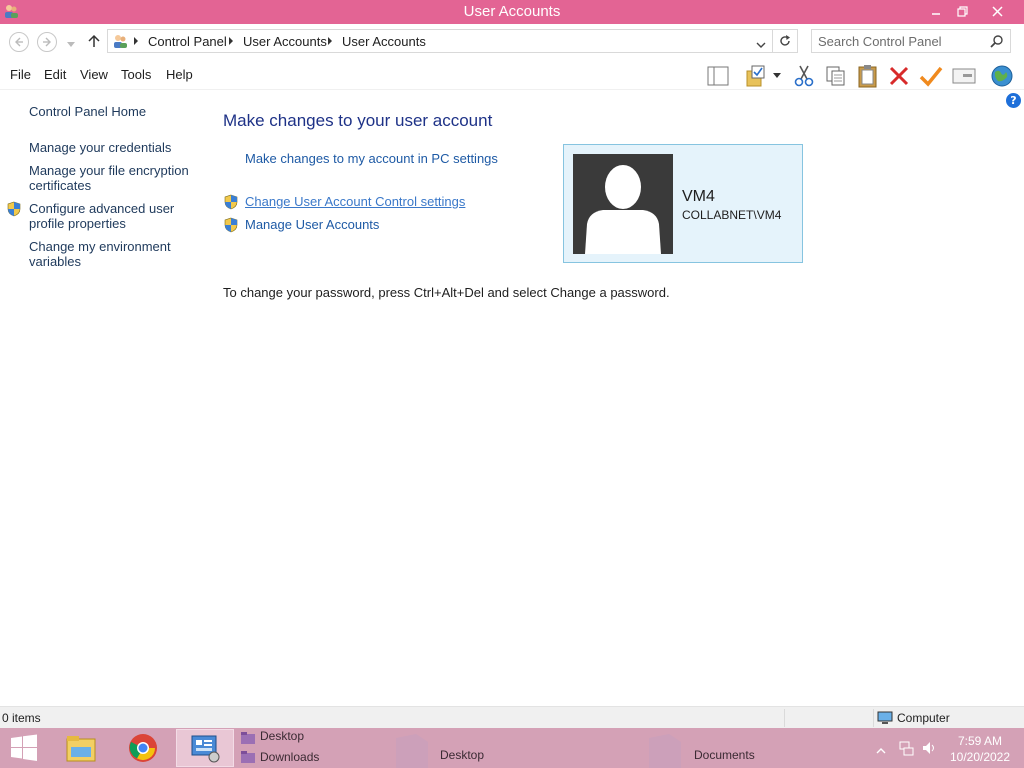 Image resolution: width=1024 pixels, height=768 pixels. What do you see at coordinates (111, 178) in the screenshot?
I see `sidebar-item-file-encryption: Manage your file encryption certificates` at bounding box center [111, 178].